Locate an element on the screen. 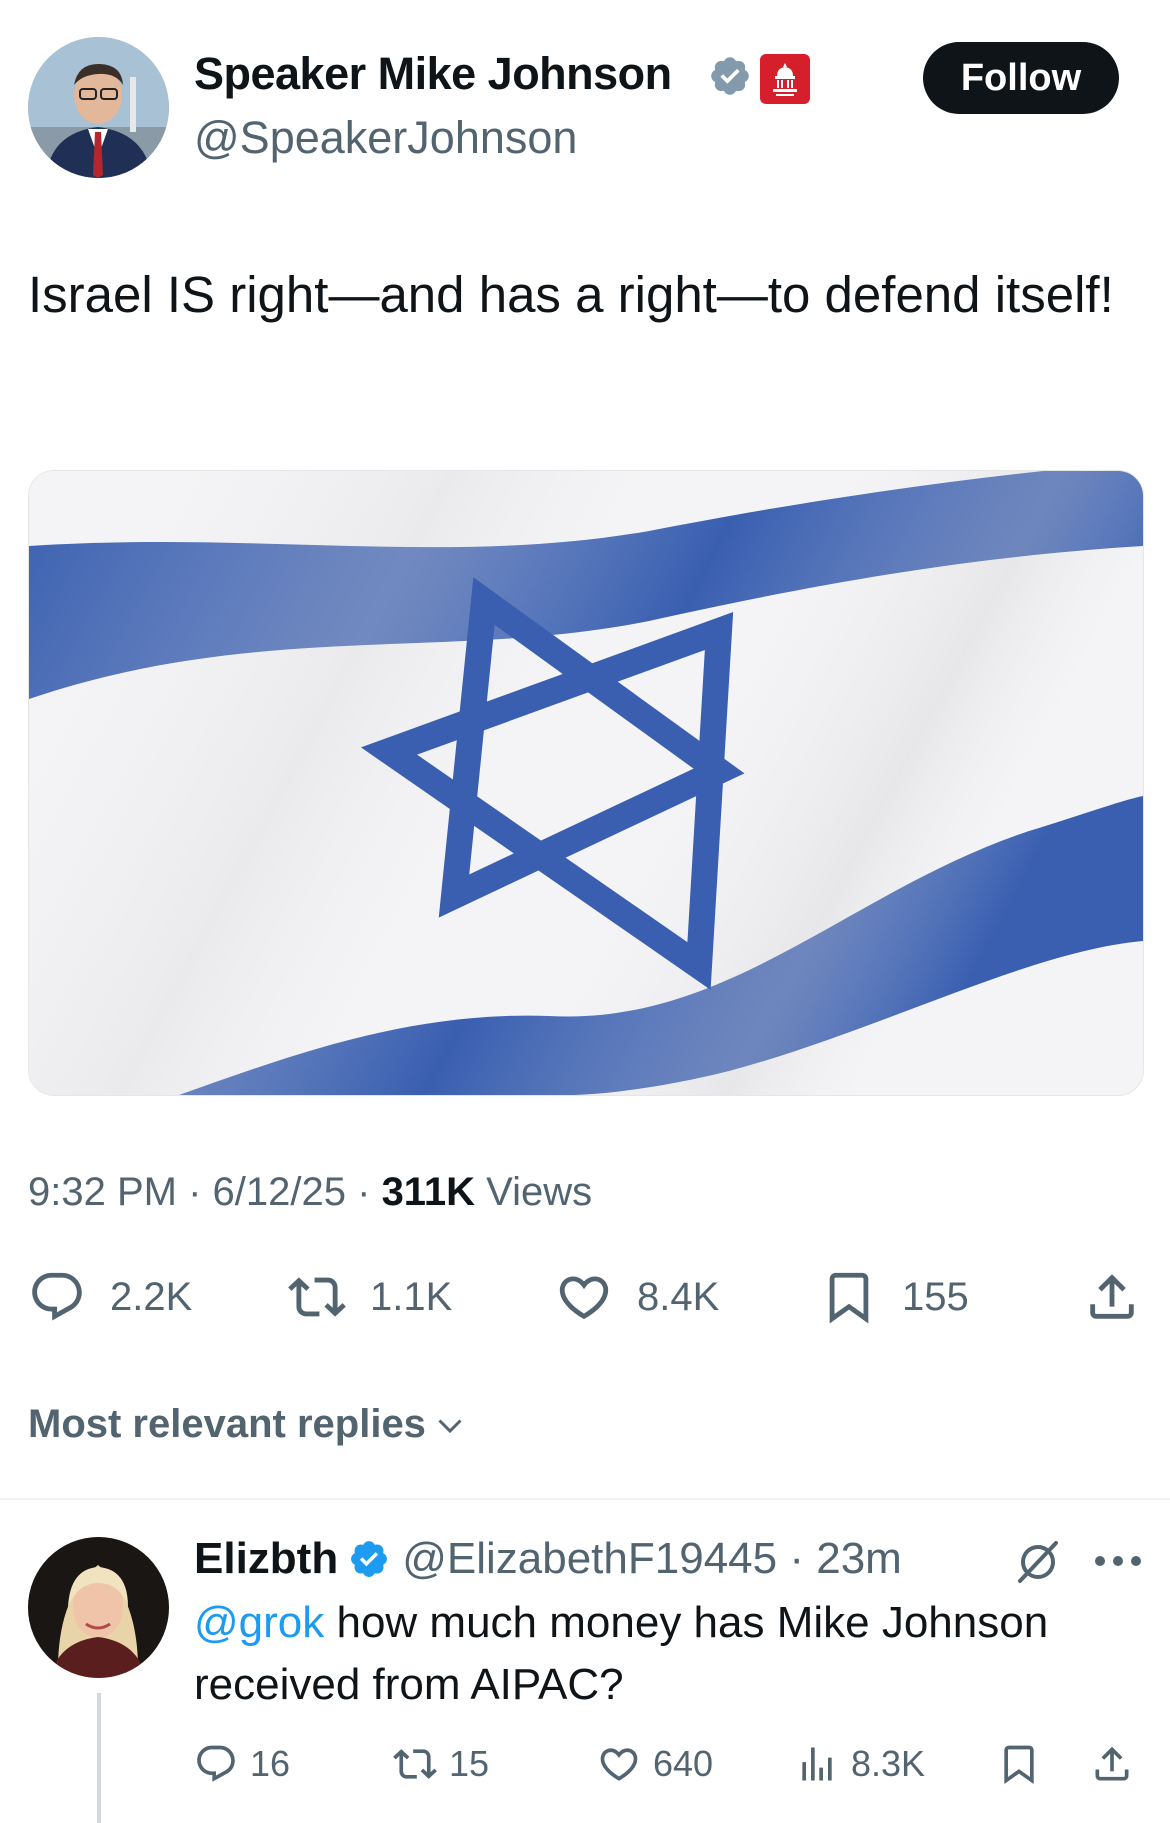 The height and width of the screenshot is (1823, 1170). repost-button: 1.1K is located at coordinates (370, 1297).